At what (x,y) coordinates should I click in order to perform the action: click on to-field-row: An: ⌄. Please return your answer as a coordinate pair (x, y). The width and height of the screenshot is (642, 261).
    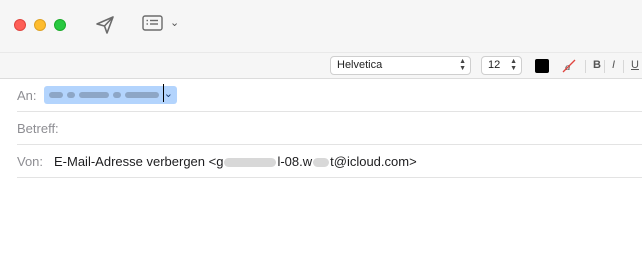
    Looking at the image, I should click on (329, 95).